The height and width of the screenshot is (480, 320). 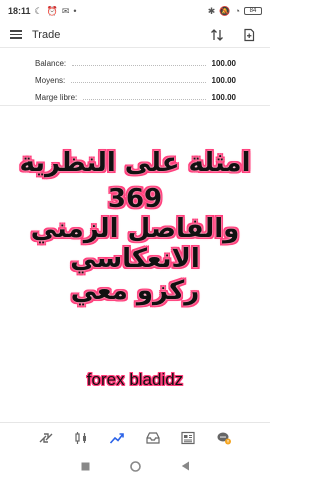 I want to click on status-right: ✱ 🔕 ◔ 84, so click(x=234, y=10).